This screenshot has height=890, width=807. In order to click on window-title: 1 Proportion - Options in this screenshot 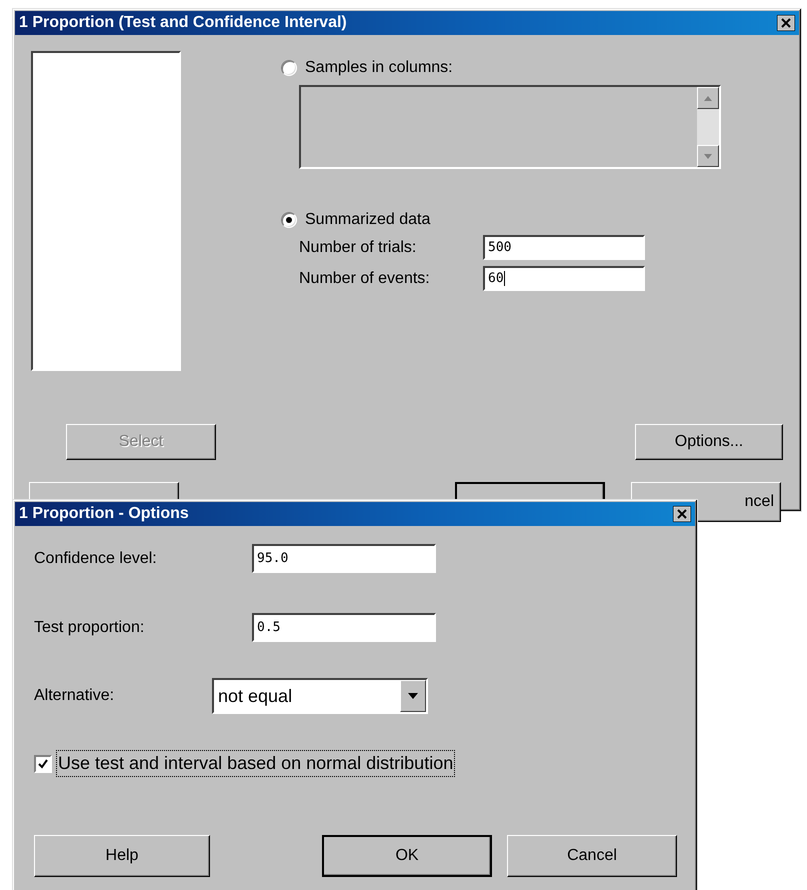, I will do `click(104, 514)`.